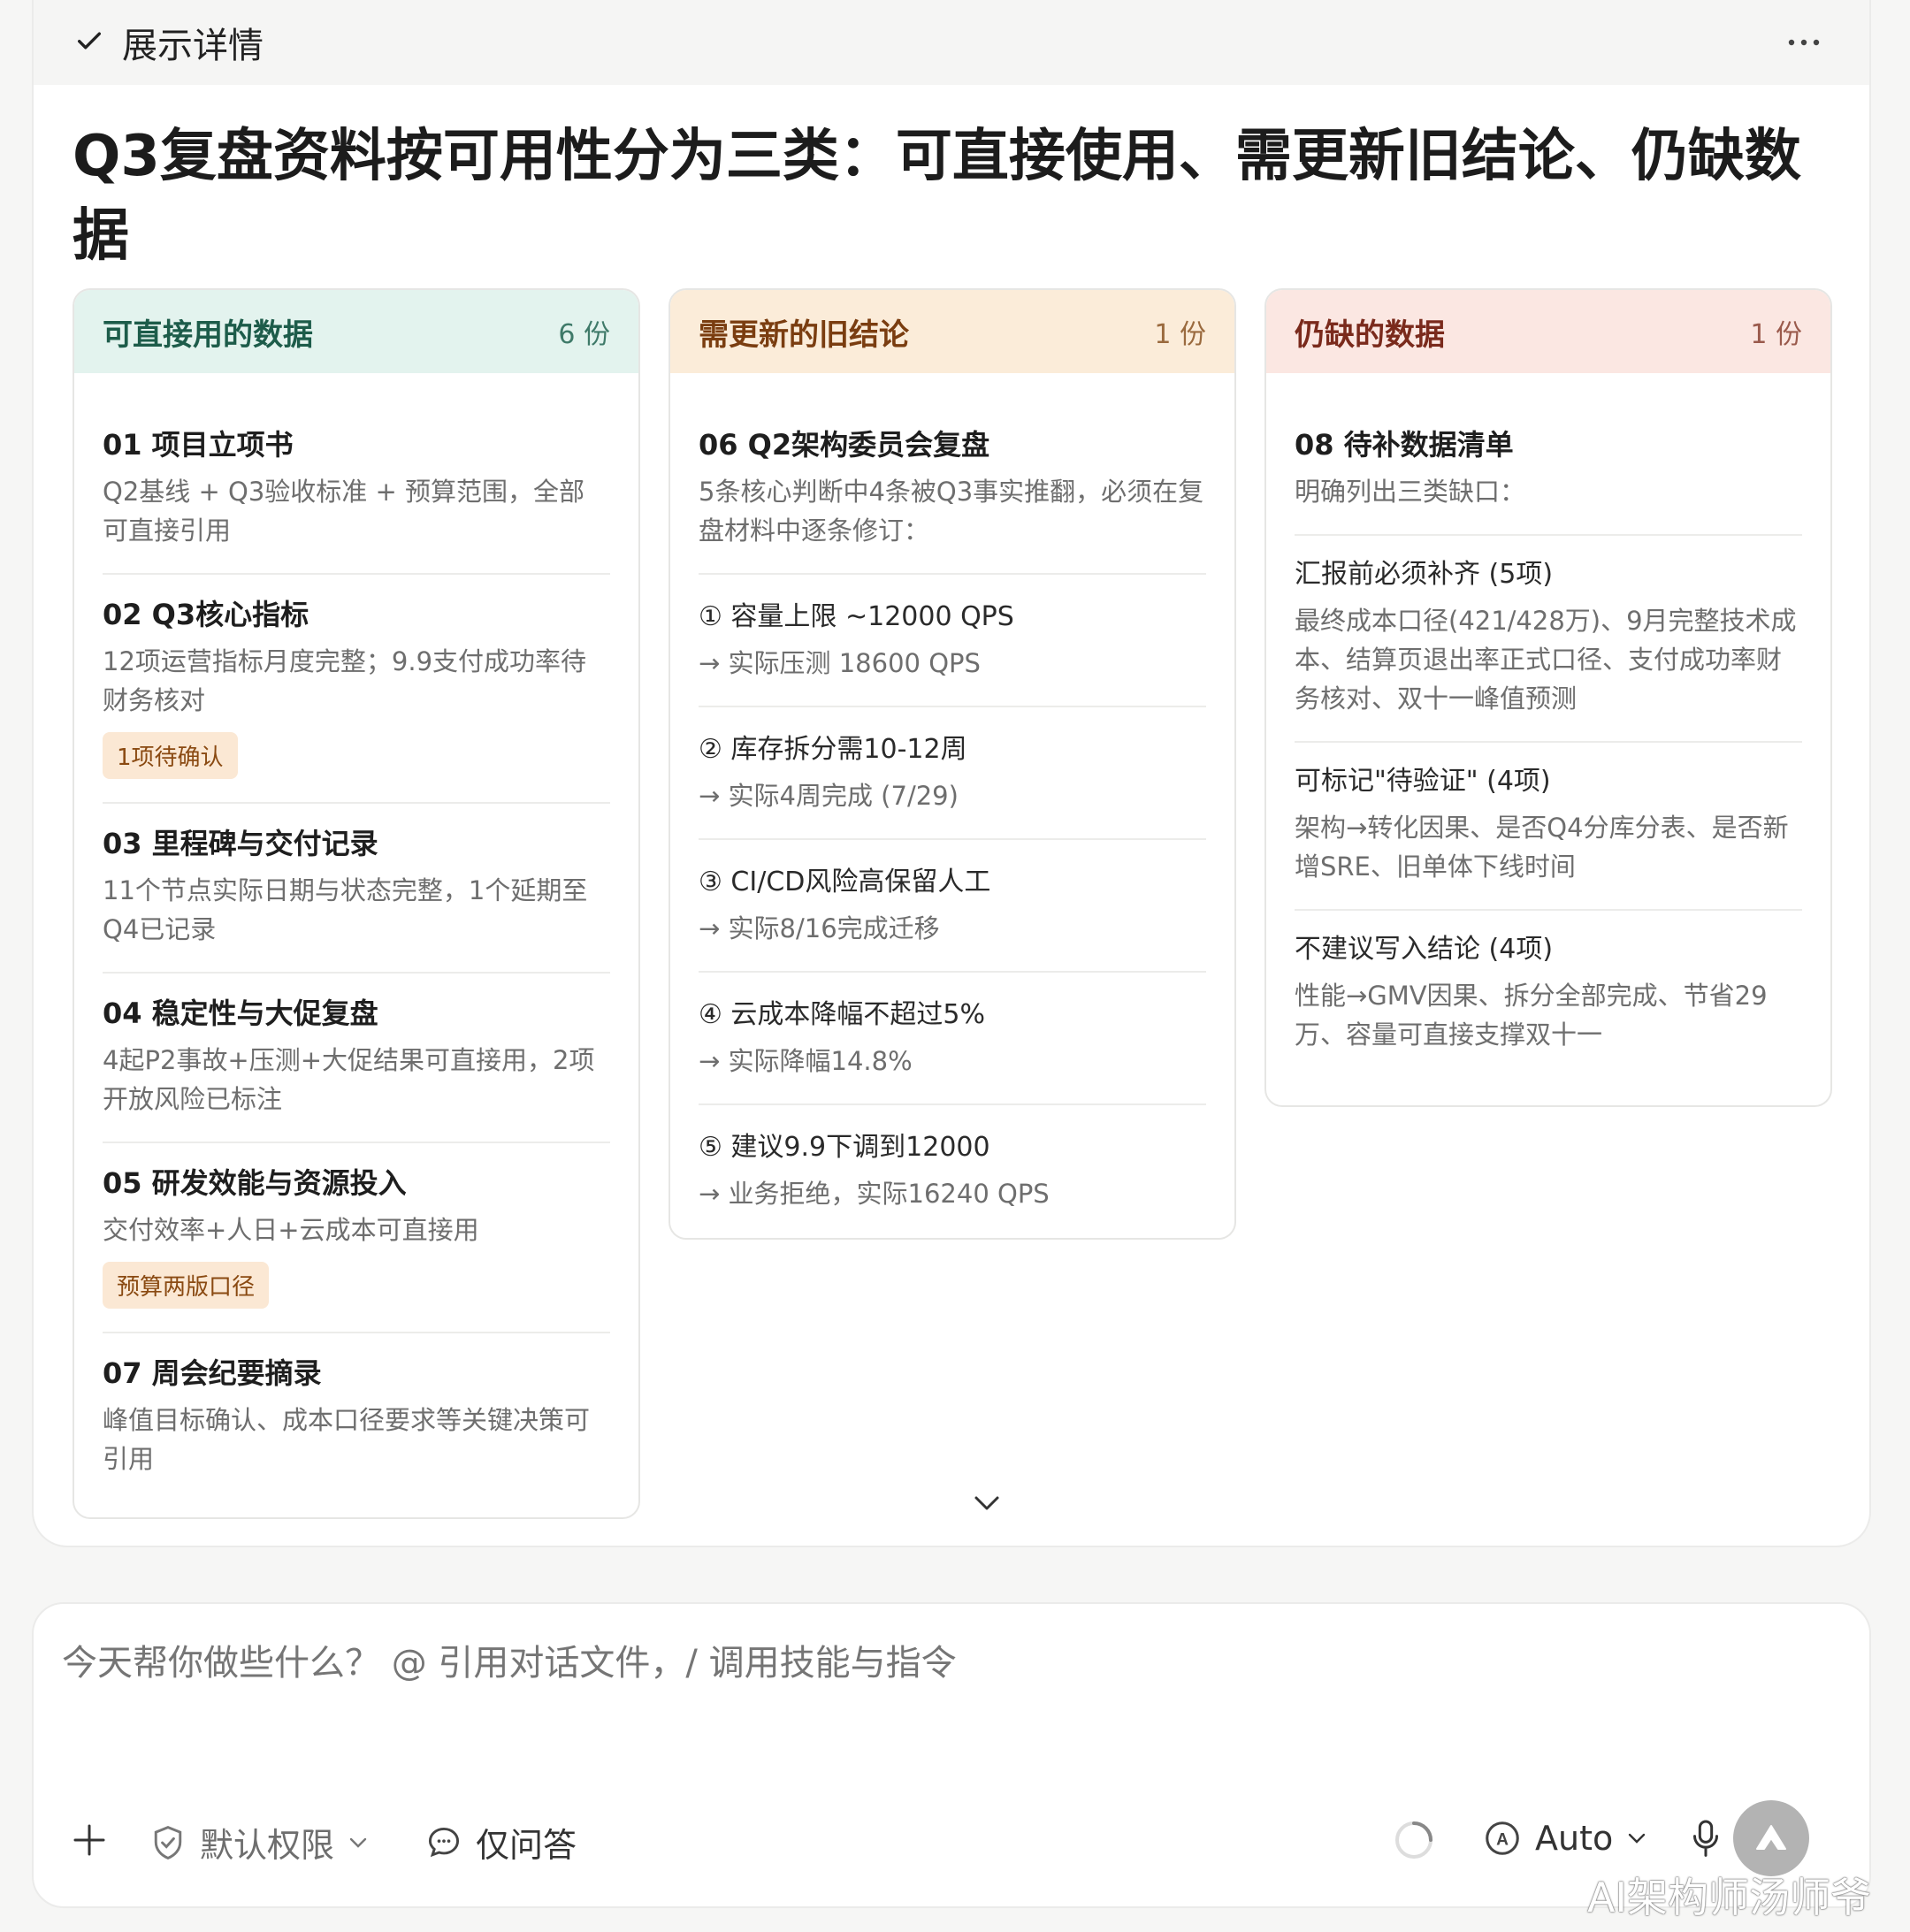 The image size is (1910, 1932). I want to click on list-item: 08 待补数据清单 明确列出三类缺口：, so click(1549, 471).